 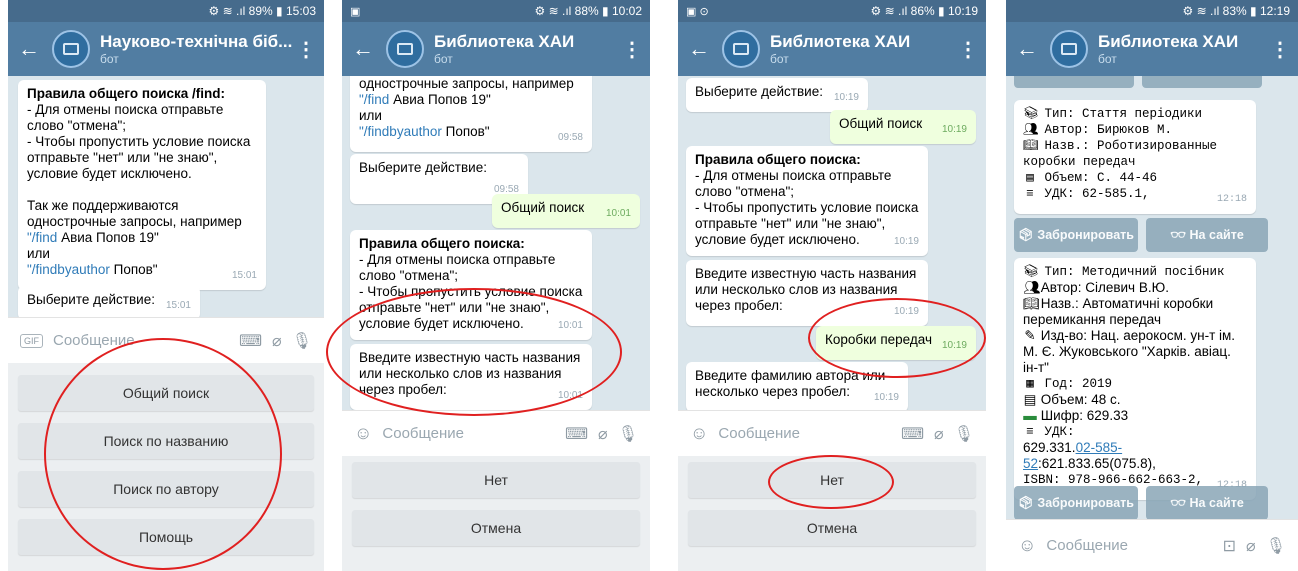 What do you see at coordinates (1030, 399) in the screenshot?
I see `folder-icon: ▤` at bounding box center [1030, 399].